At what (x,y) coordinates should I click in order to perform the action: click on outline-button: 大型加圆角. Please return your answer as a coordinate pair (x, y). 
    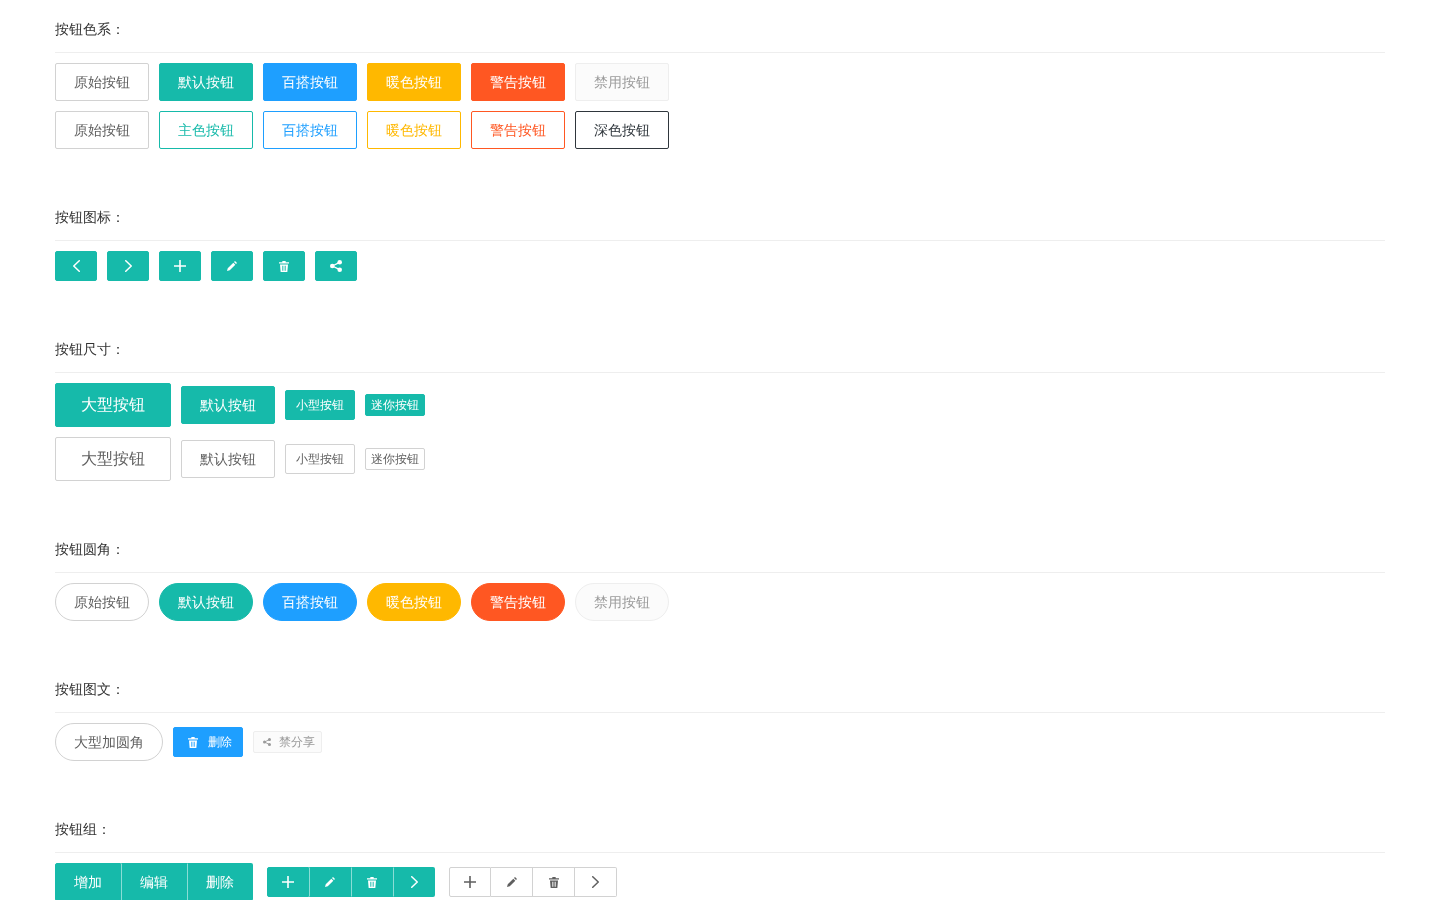
    Looking at the image, I should click on (109, 742).